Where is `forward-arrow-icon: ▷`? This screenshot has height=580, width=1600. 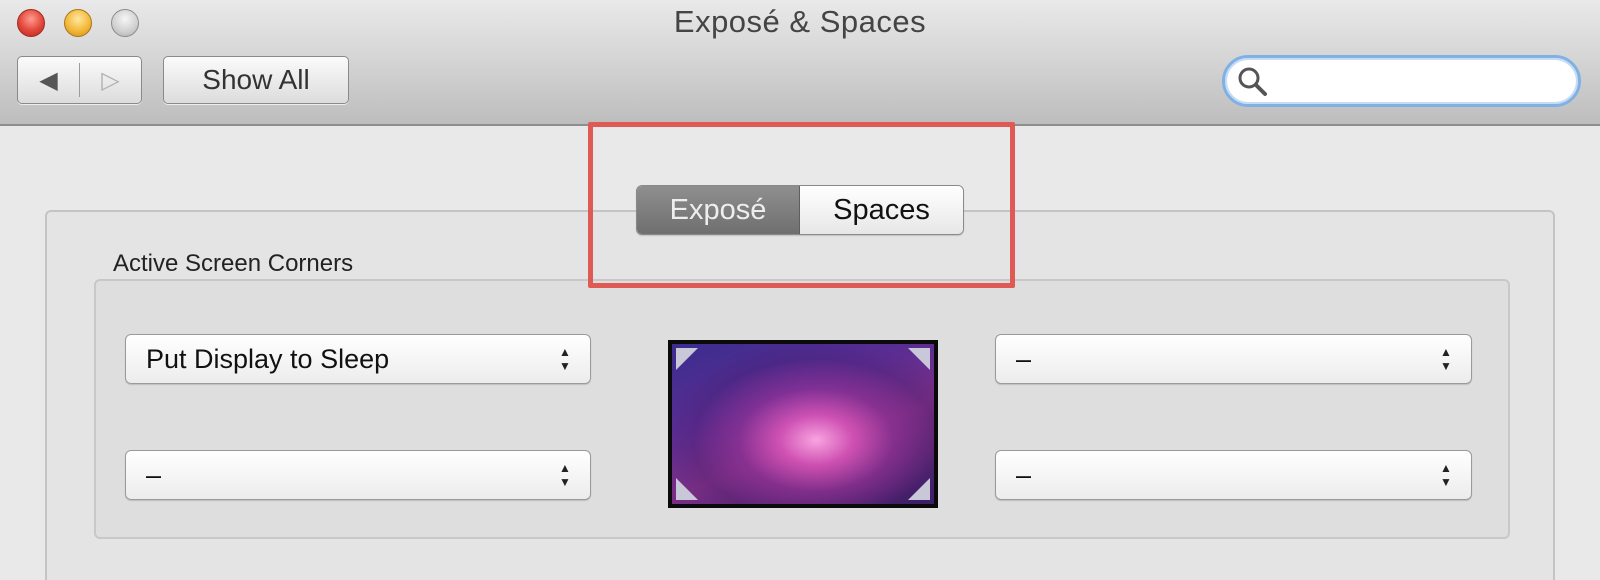
forward-arrow-icon: ▷ is located at coordinates (110, 80).